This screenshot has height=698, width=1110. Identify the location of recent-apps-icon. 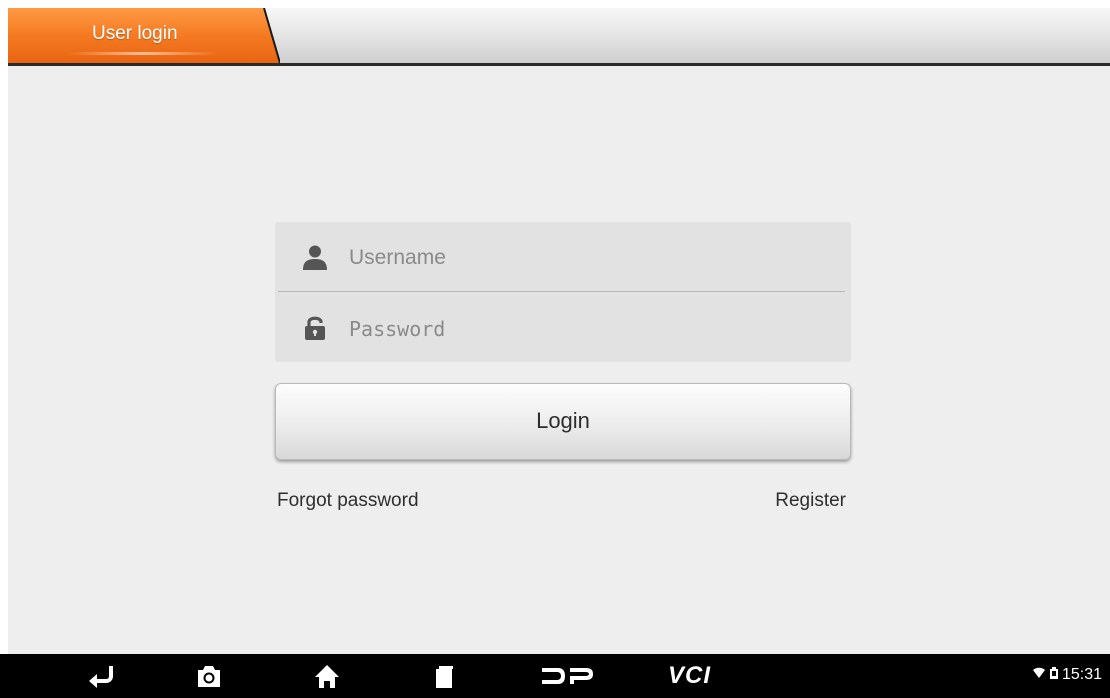
(444, 677).